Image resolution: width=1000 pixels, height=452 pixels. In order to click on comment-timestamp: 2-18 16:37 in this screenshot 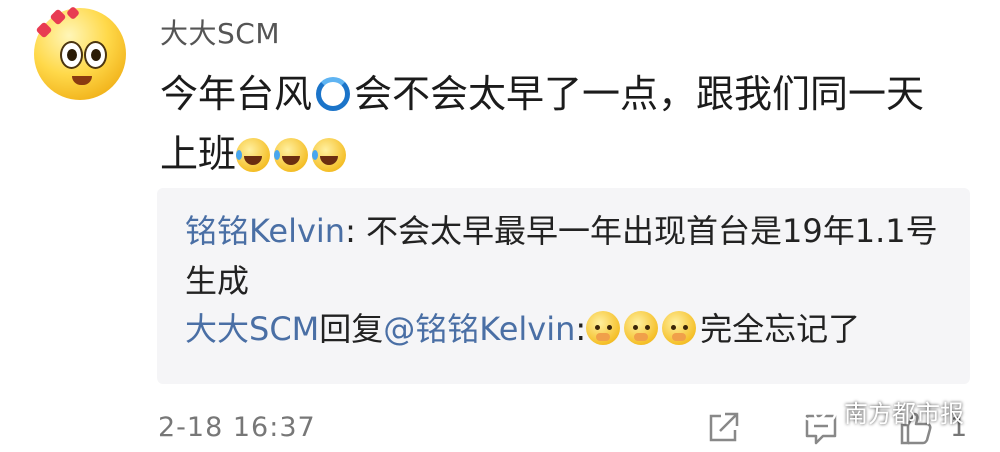, I will do `click(237, 427)`.